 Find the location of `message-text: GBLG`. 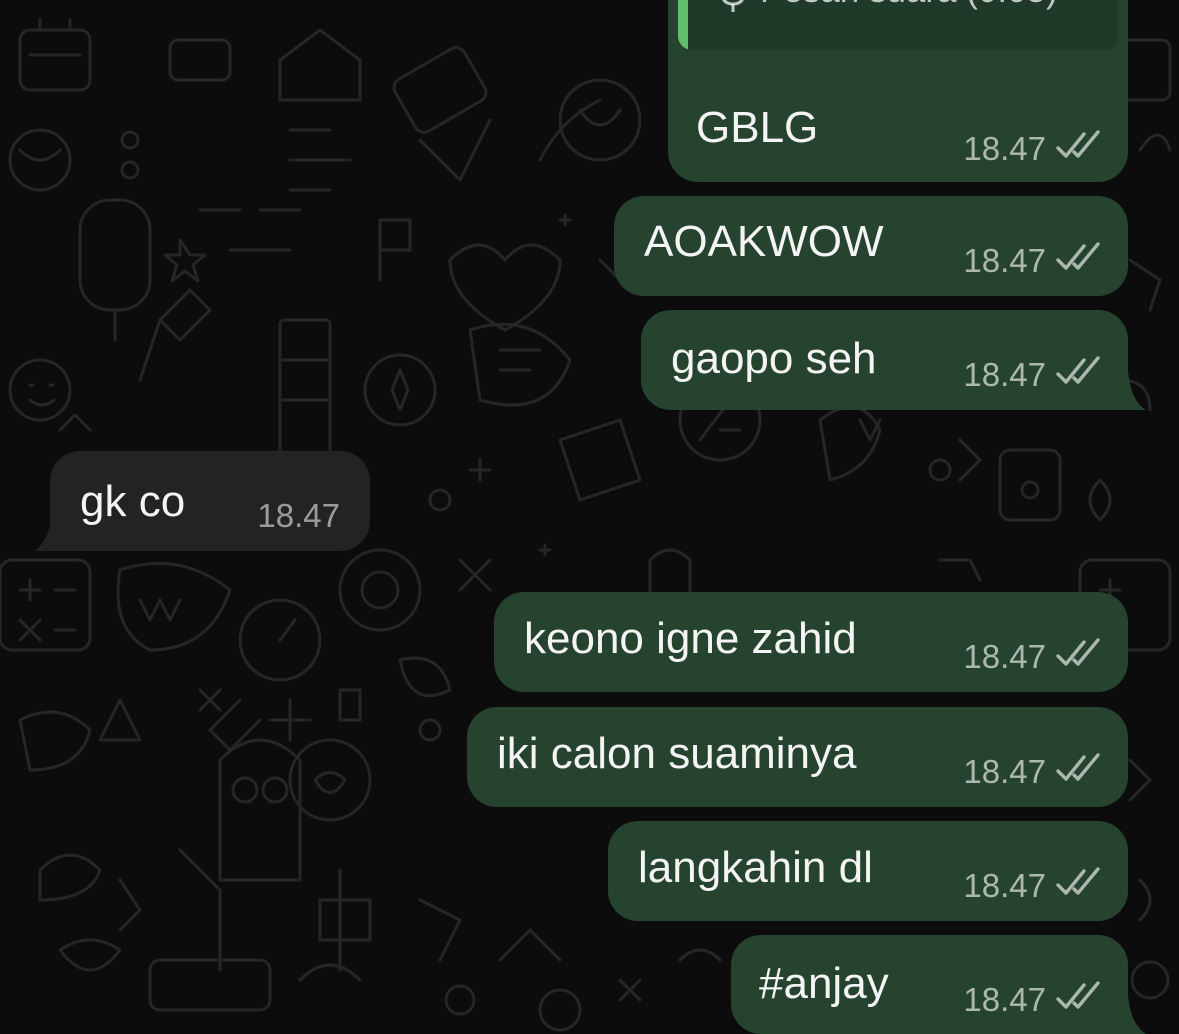

message-text: GBLG is located at coordinates (757, 127).